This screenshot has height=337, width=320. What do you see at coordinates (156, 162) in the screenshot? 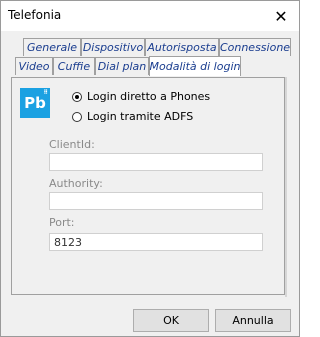
I see `clientid-field` at bounding box center [156, 162].